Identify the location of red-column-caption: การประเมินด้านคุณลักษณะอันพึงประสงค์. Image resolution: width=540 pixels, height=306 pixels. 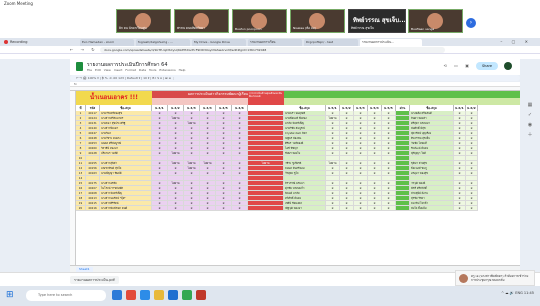
(266, 95).